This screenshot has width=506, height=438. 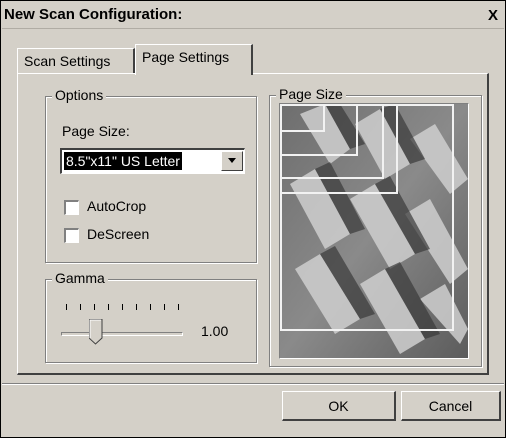 I want to click on tab-label: Page Settings, so click(x=186, y=57).